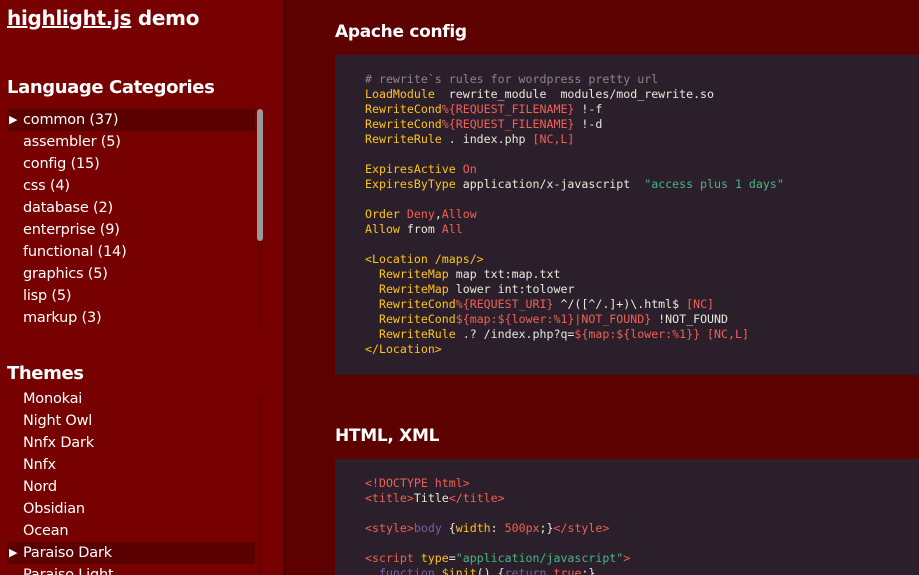  I want to click on code-line: Order Deny,Allow, so click(642, 214).